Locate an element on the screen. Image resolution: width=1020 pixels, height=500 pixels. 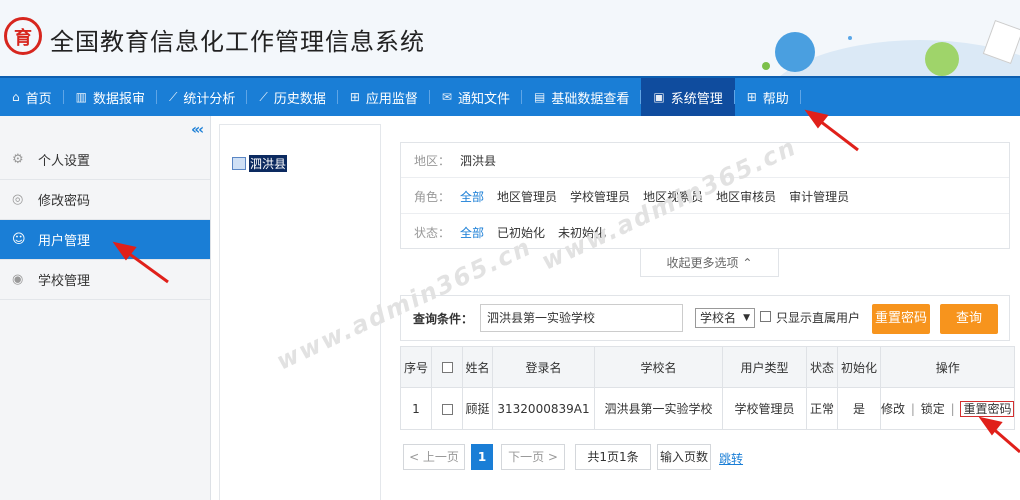
arrow-to-user-management is located at coordinates (146, 266).